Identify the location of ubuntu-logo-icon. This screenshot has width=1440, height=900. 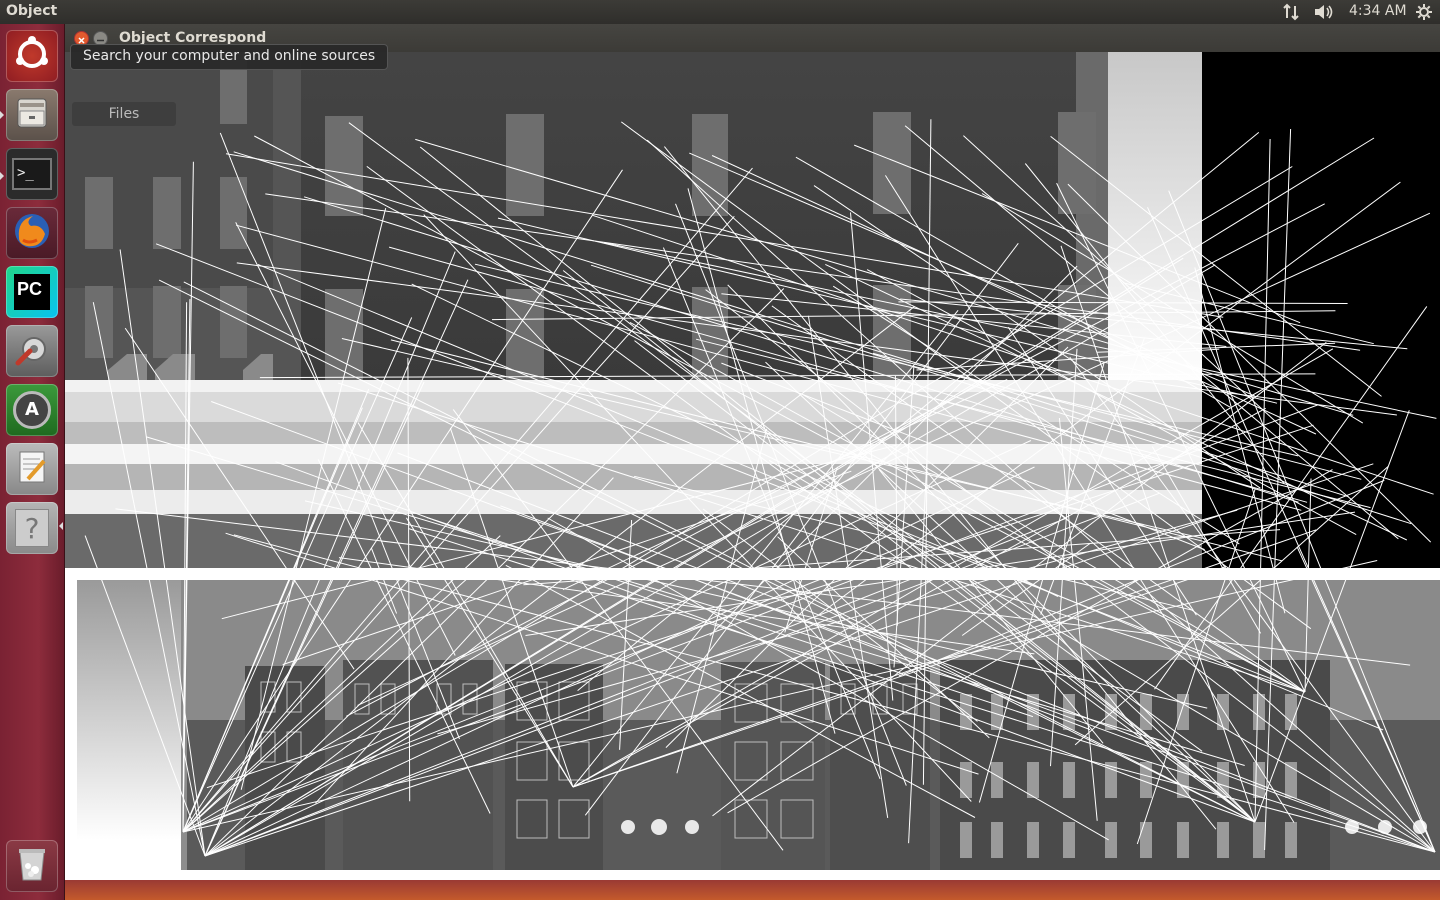
(32, 56).